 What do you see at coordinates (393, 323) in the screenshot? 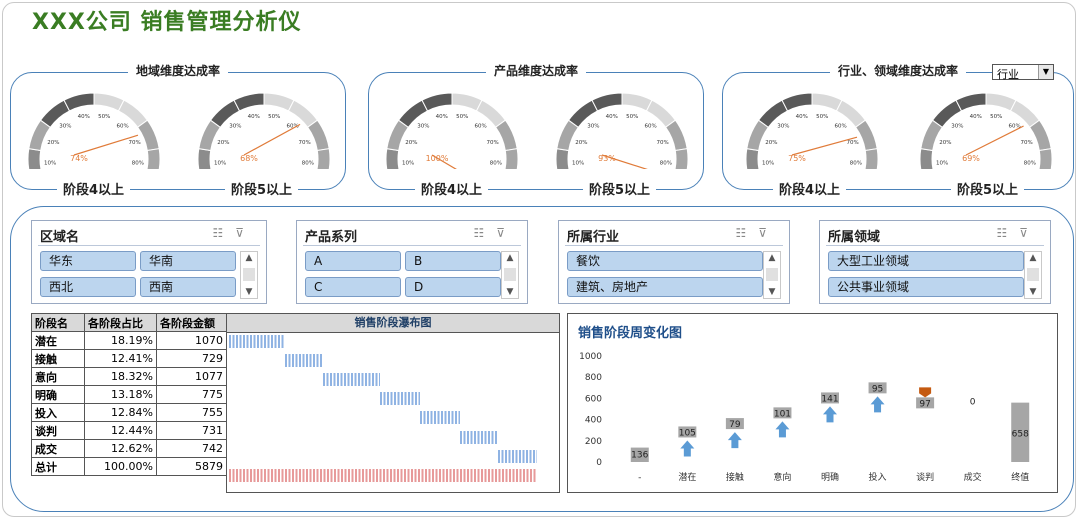
I see `waterfall-title: 销售阶段瀑布图` at bounding box center [393, 323].